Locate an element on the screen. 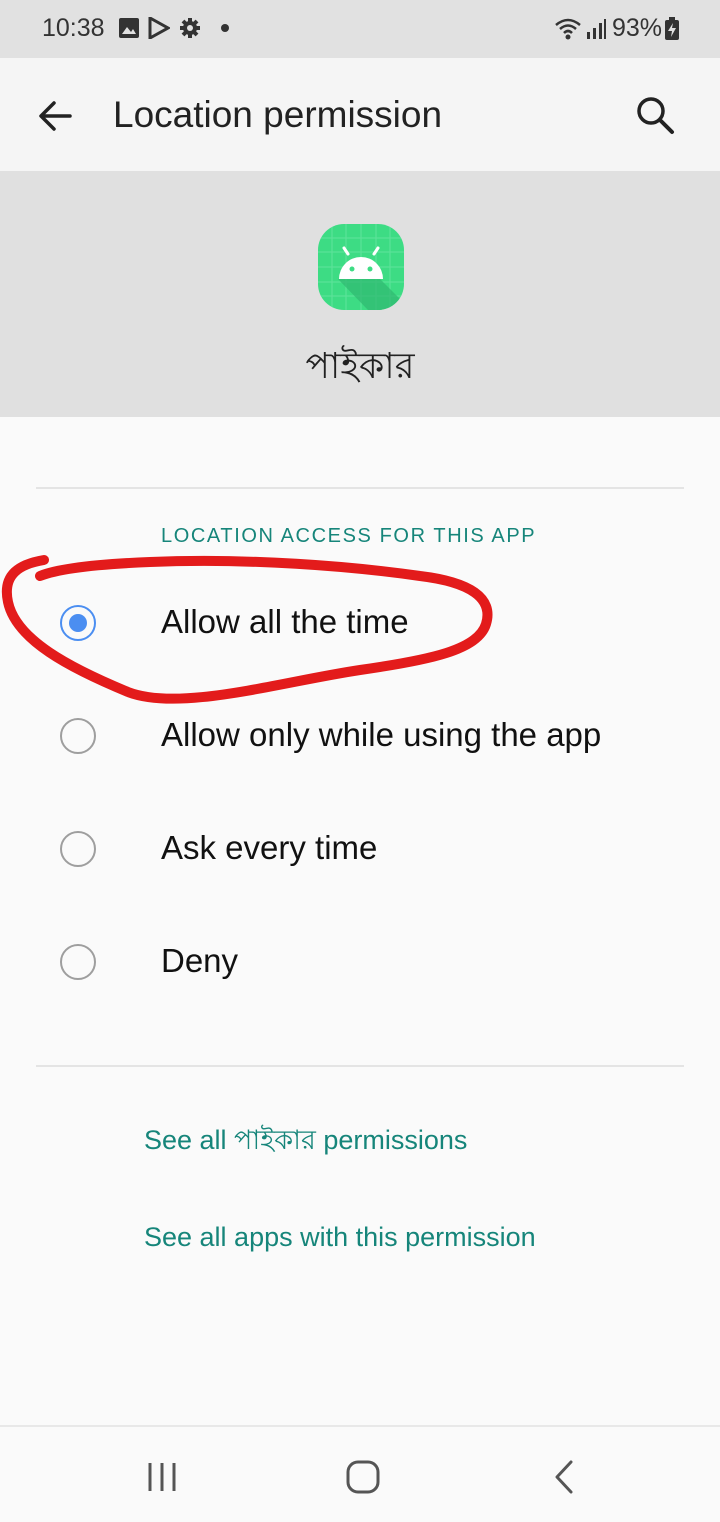  battery-percentage: 93% is located at coordinates (637, 28).